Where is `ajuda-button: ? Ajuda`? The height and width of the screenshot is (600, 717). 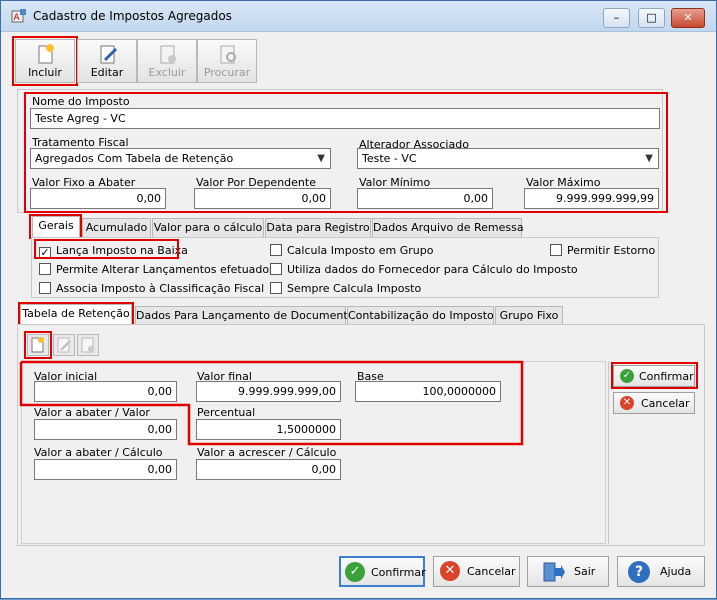
ajuda-button: ? Ajuda is located at coordinates (661, 571).